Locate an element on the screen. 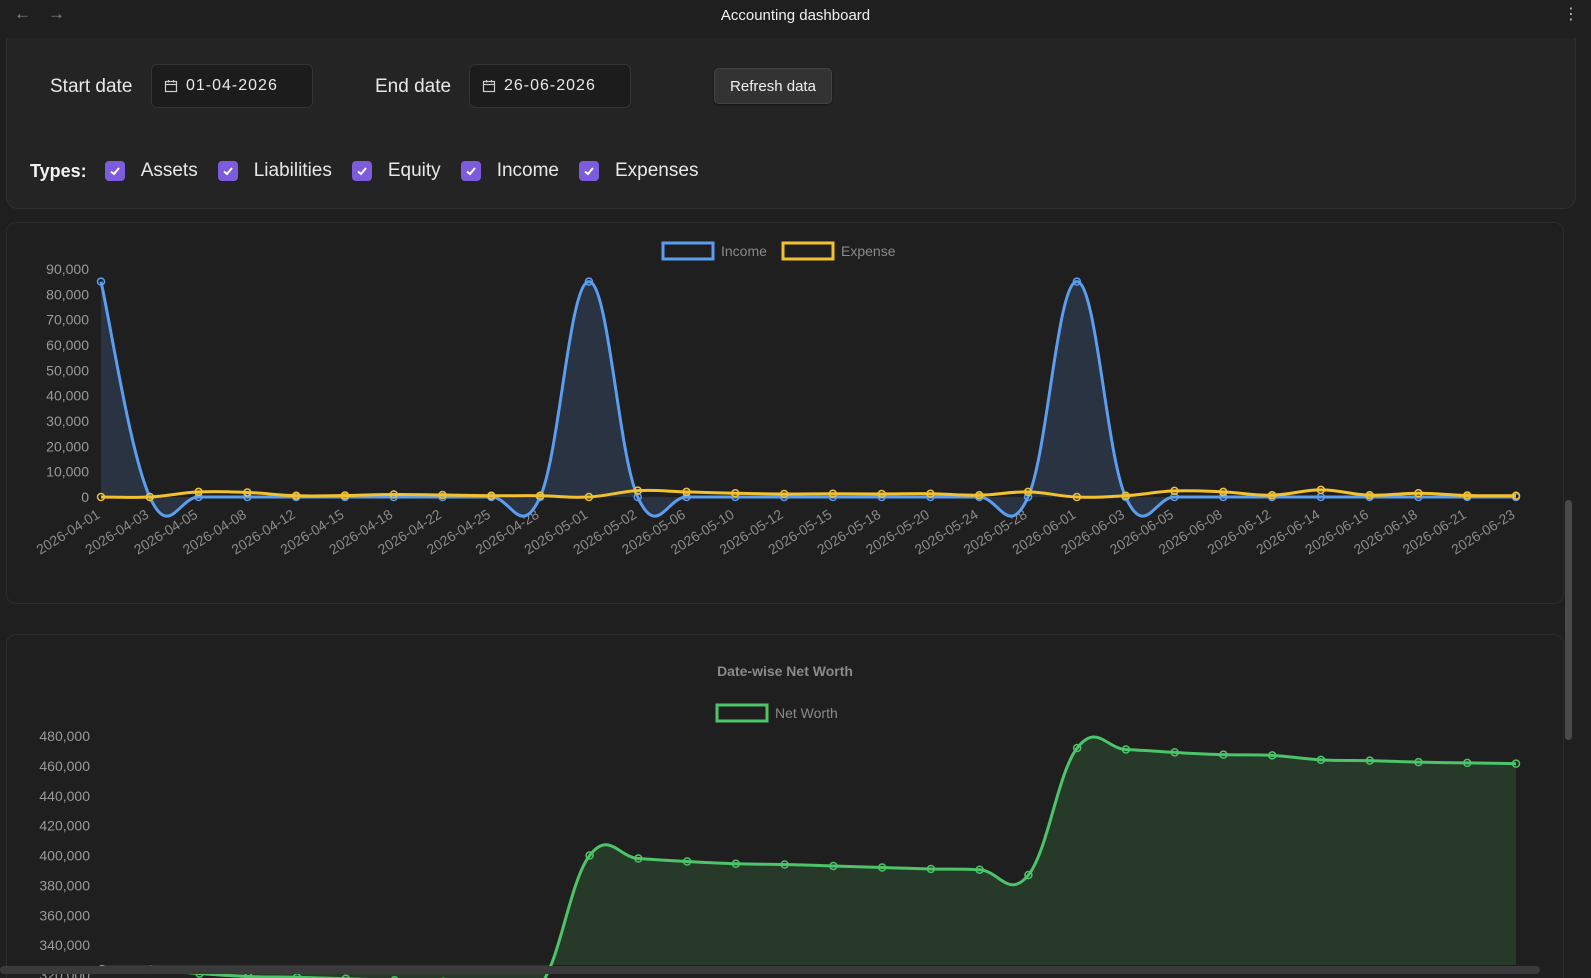 Image resolution: width=1591 pixels, height=978 pixels. assets-checkbox-label: Assets is located at coordinates (169, 171).